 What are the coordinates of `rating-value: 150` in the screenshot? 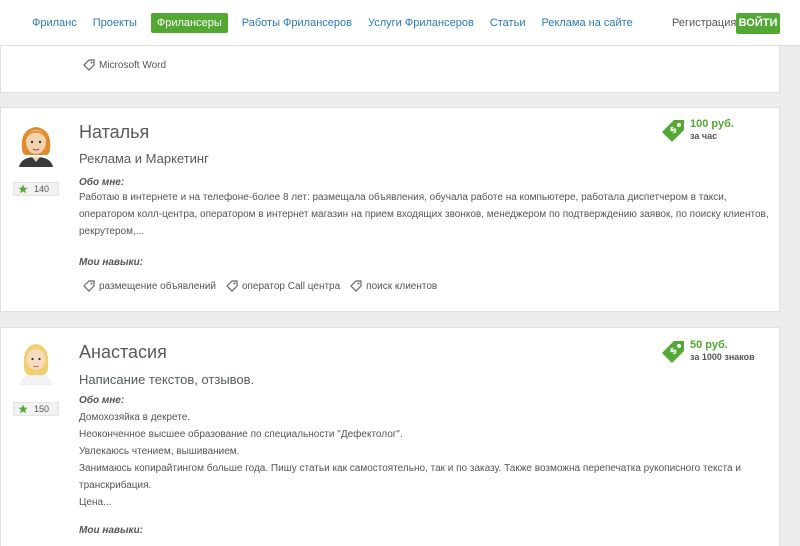 It's located at (42, 409).